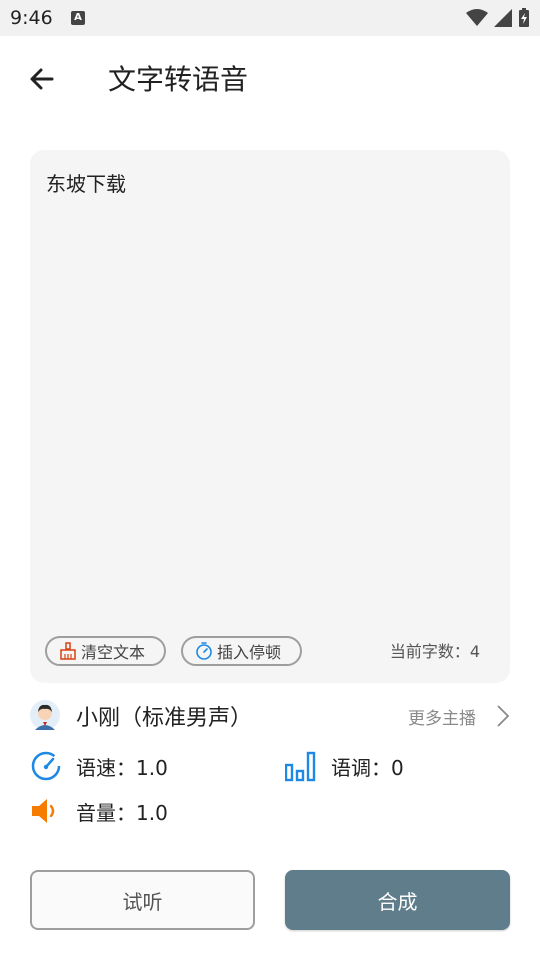 This screenshot has height=960, width=540. I want to click on bar-chart-icon, so click(300, 766).